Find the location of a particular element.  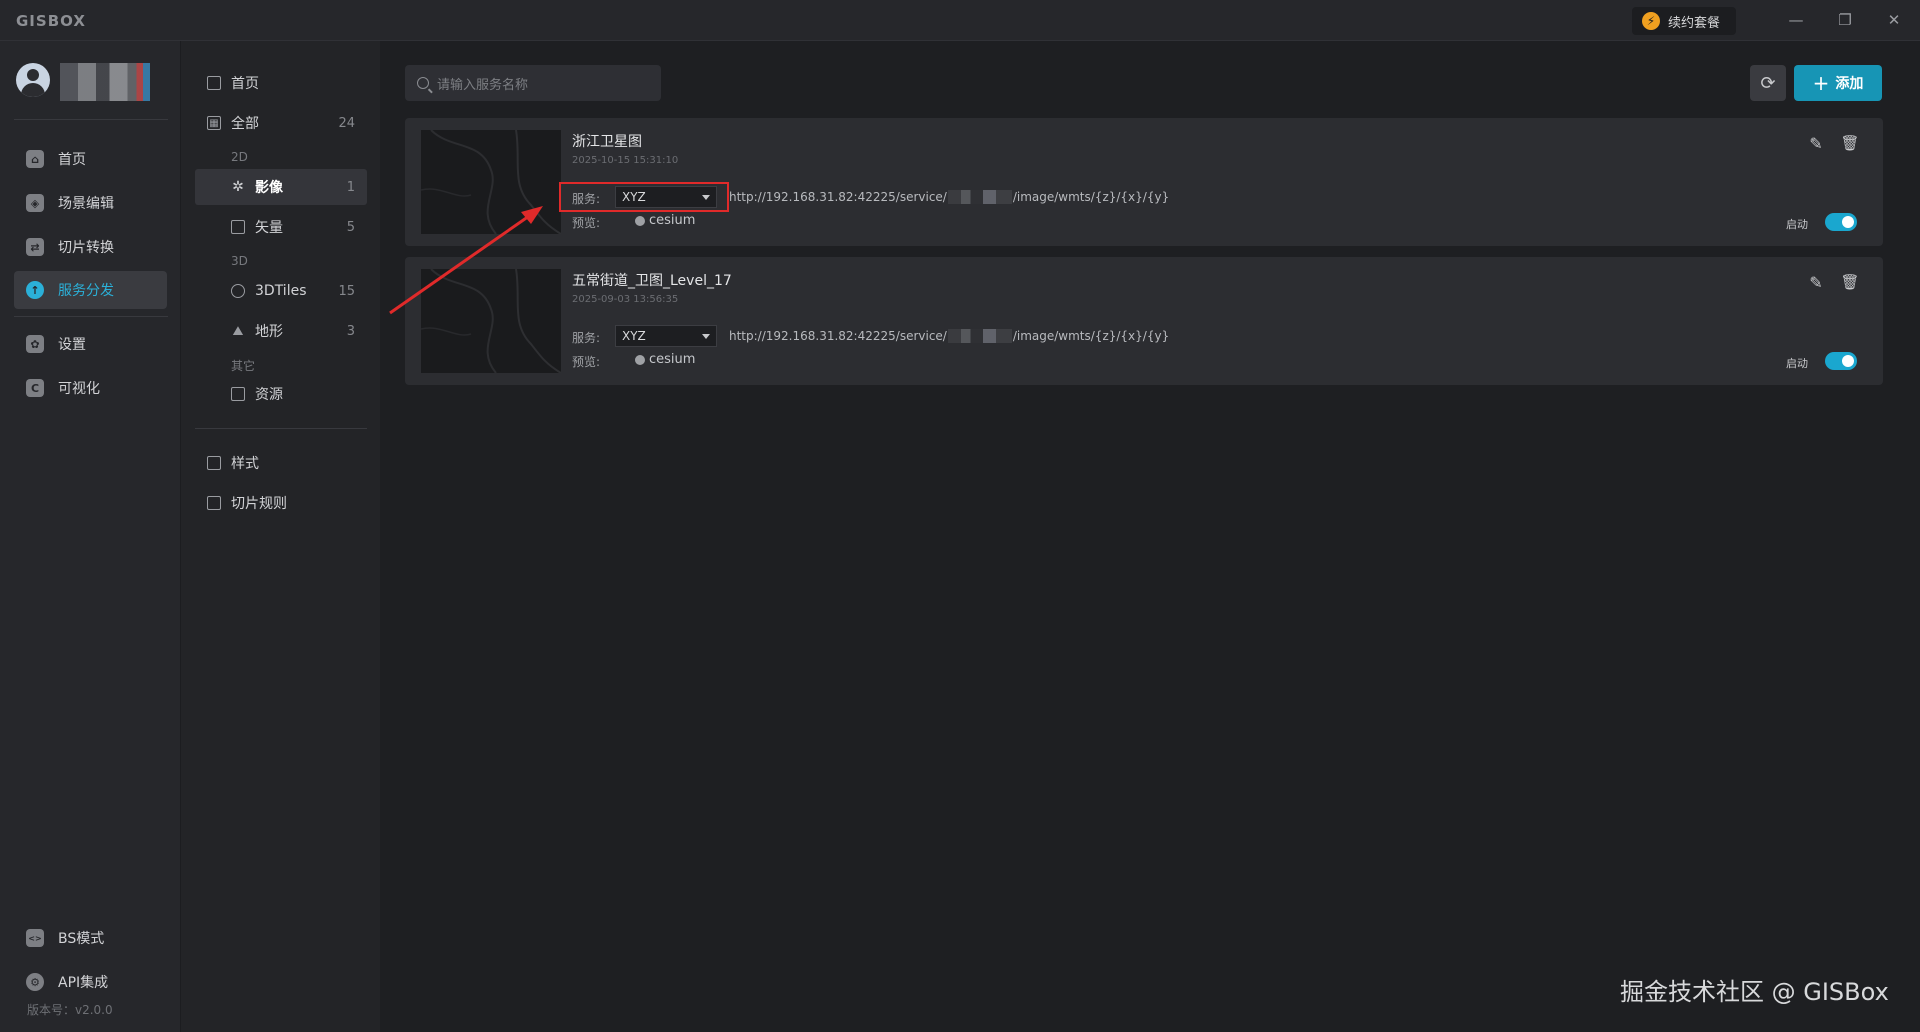

nav-item-label: 服务分发 is located at coordinates (86, 291).